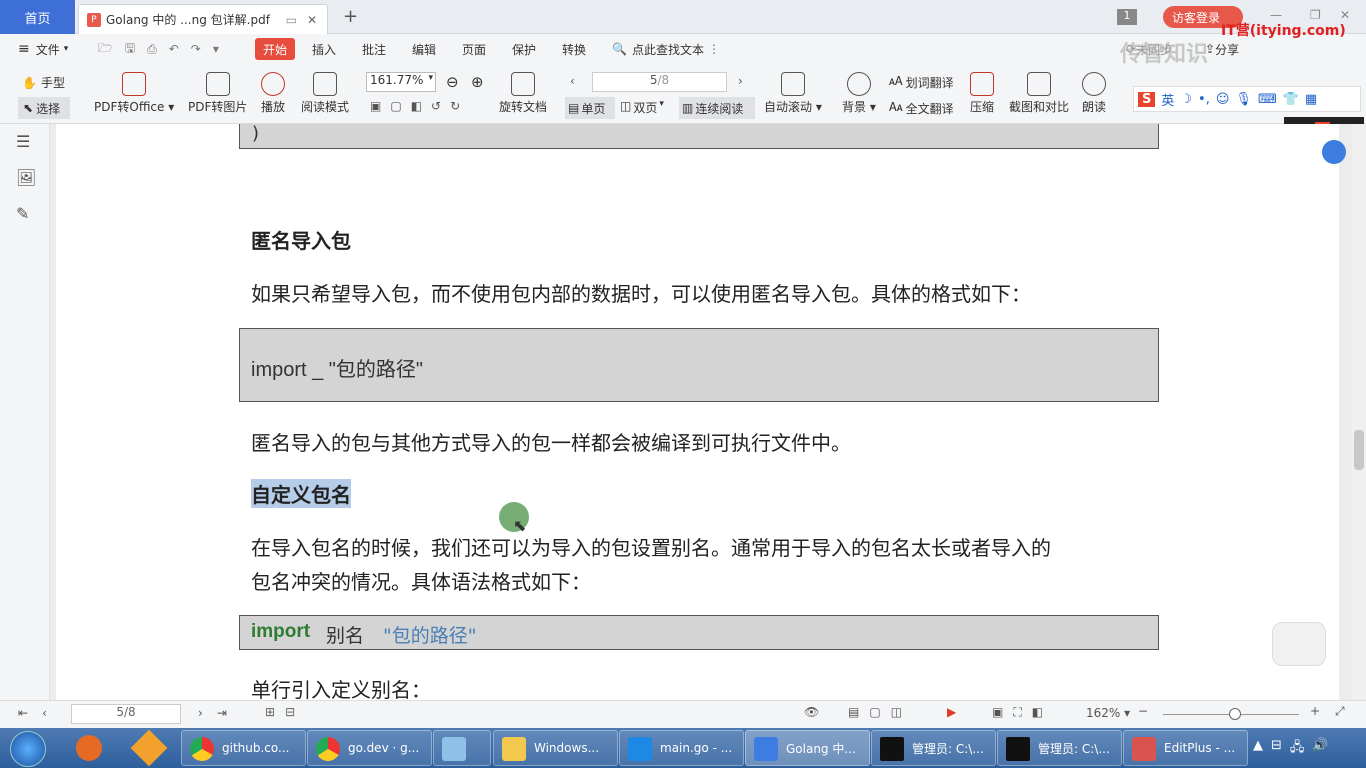 The width and height of the screenshot is (1366, 768). Describe the element at coordinates (395, 106) in the screenshot. I see `fit-page-icon: ▢` at that location.